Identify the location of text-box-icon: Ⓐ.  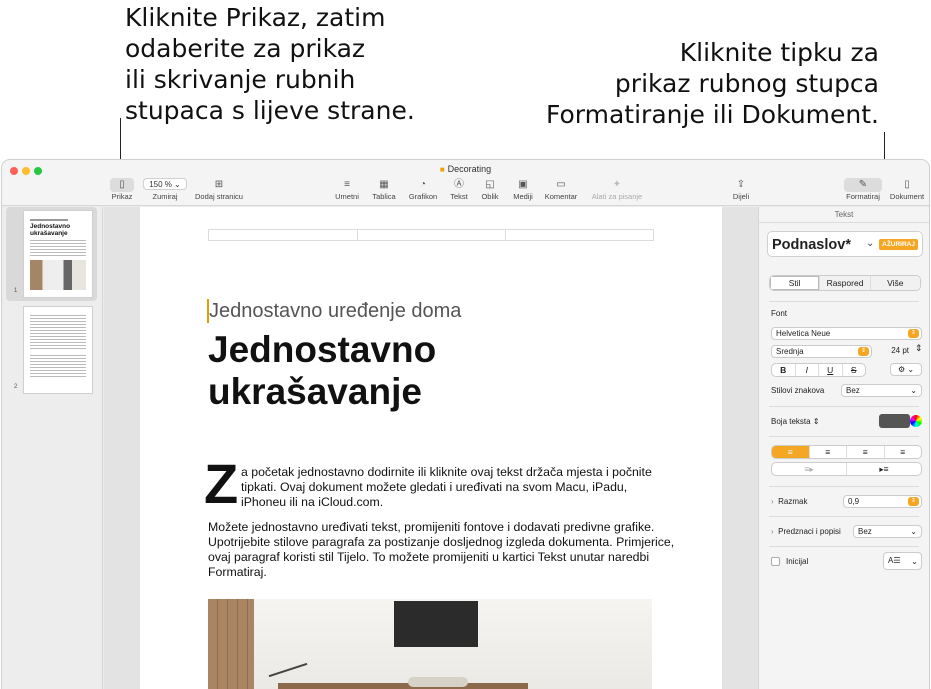
(459, 184).